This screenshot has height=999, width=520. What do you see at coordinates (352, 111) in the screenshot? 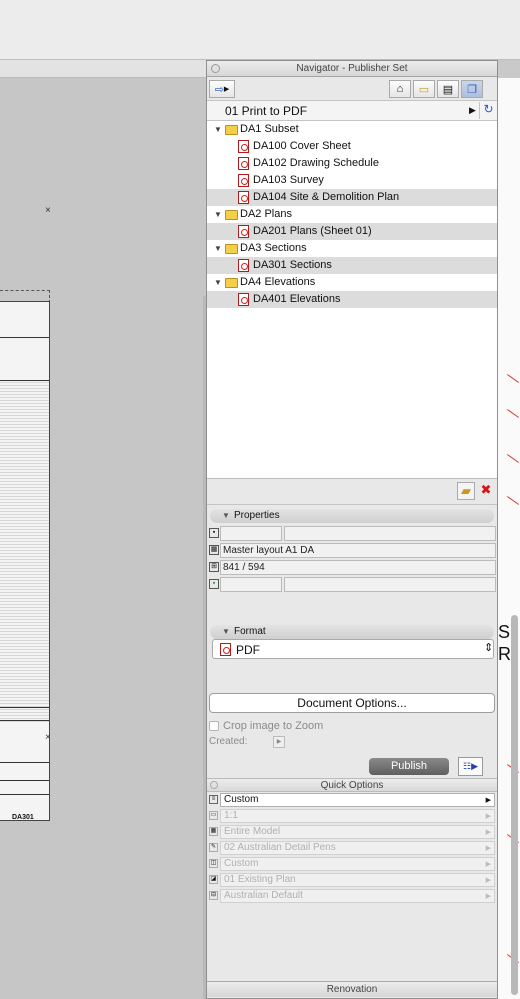
I see `publisher-set-selector: 01 Print to PDF ▶ ↻` at bounding box center [352, 111].